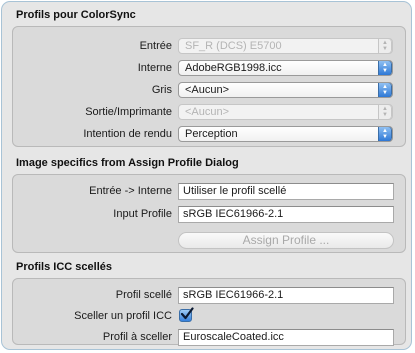 This screenshot has height=353, width=415. I want to click on input-profile-field: sRGB IEC61966-2.1, so click(286, 214).